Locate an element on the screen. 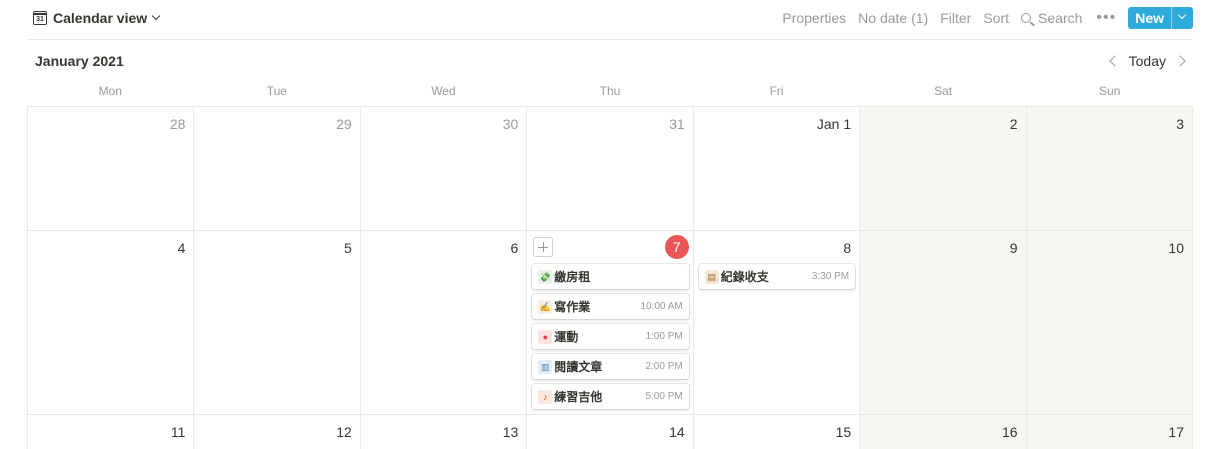  day-number: 17 is located at coordinates (1176, 432).